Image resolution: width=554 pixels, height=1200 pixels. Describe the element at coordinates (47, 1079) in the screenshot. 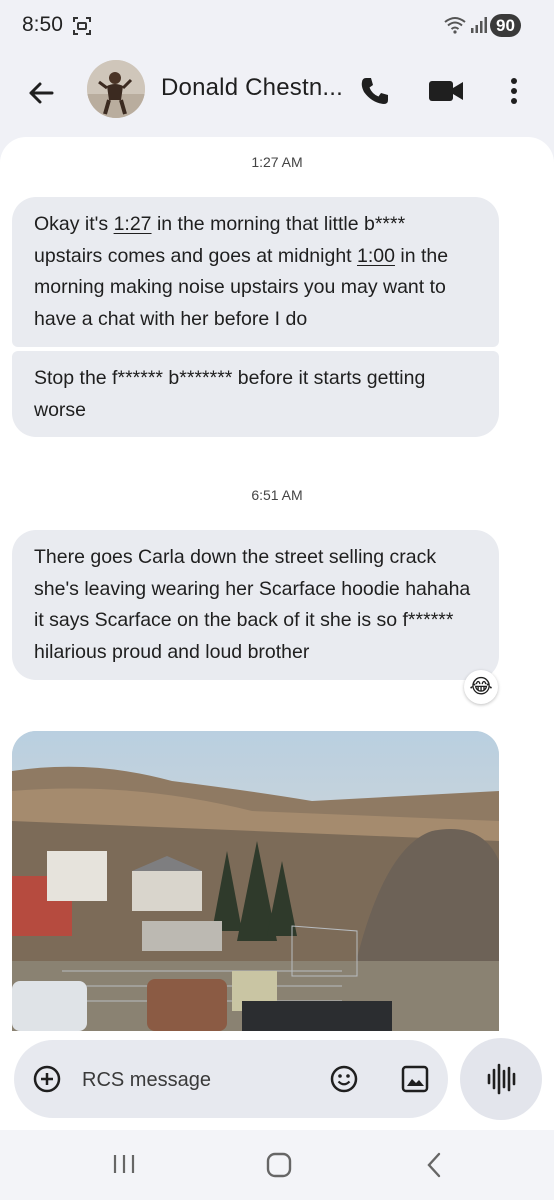

I see `add-circle-icon` at that location.